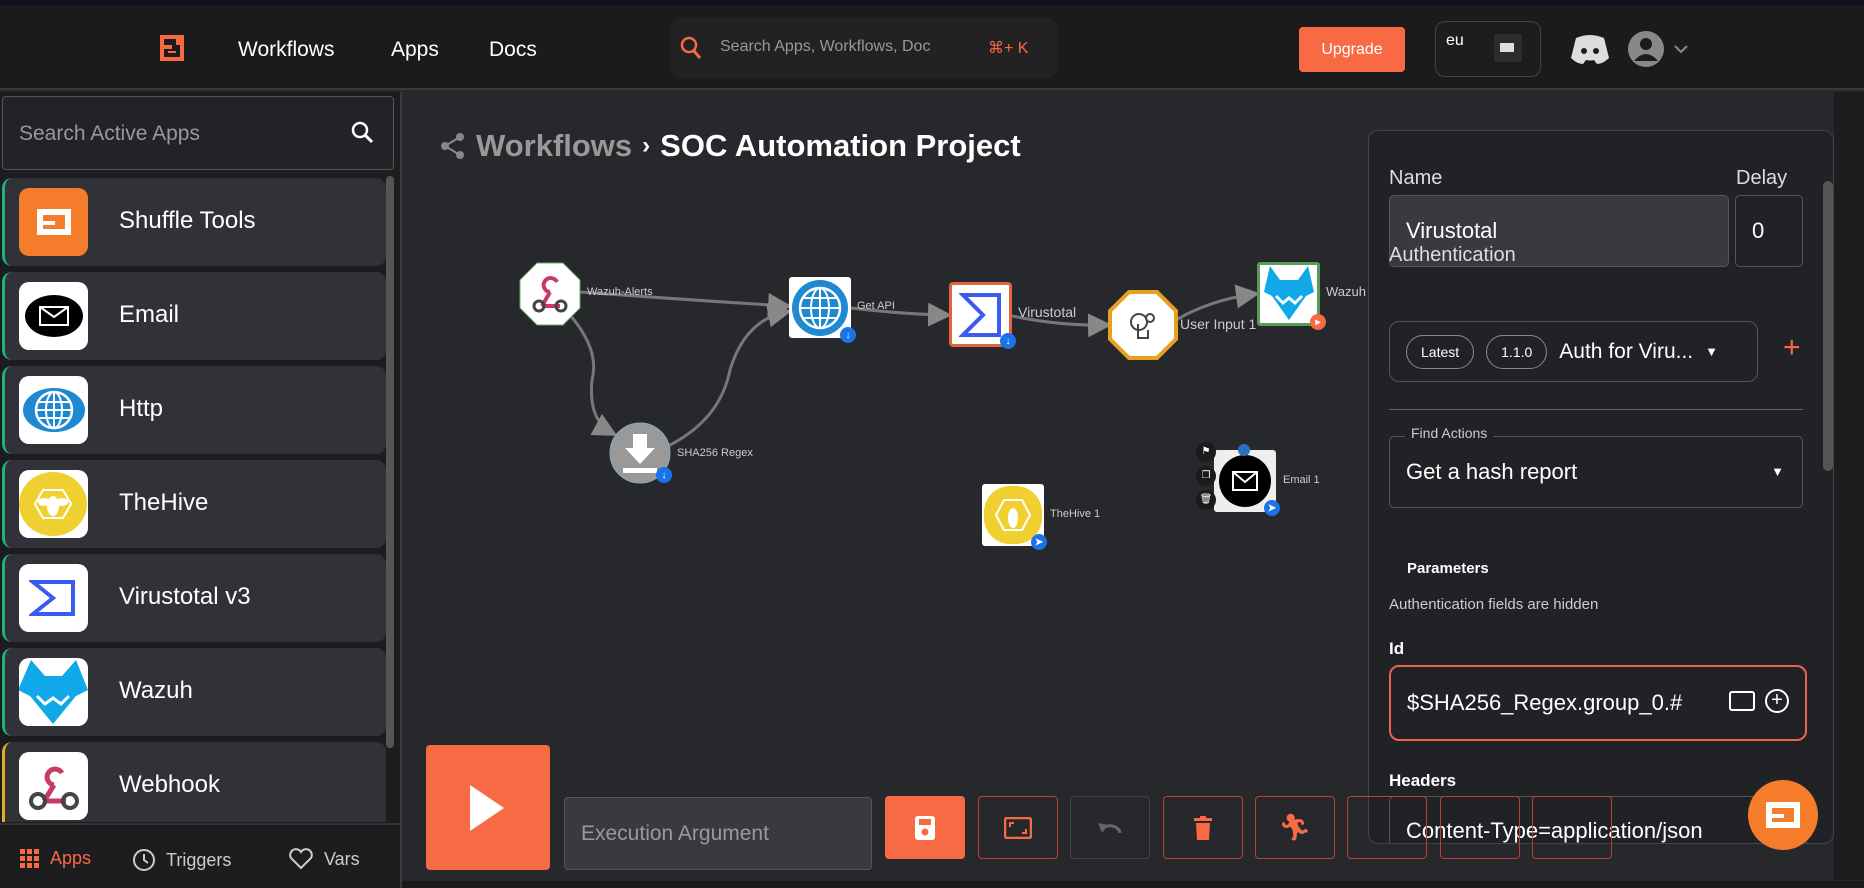 The height and width of the screenshot is (888, 1864). I want to click on parameters-heading: Parameters, so click(1448, 568).